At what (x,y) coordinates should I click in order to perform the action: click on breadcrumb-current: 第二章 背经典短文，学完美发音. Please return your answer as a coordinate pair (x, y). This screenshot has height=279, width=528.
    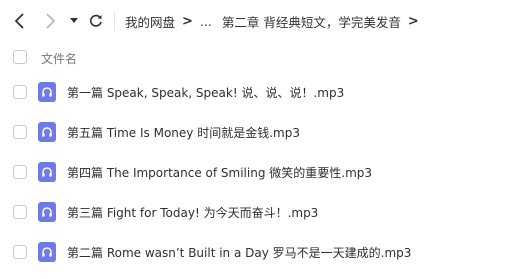
    Looking at the image, I should click on (311, 21).